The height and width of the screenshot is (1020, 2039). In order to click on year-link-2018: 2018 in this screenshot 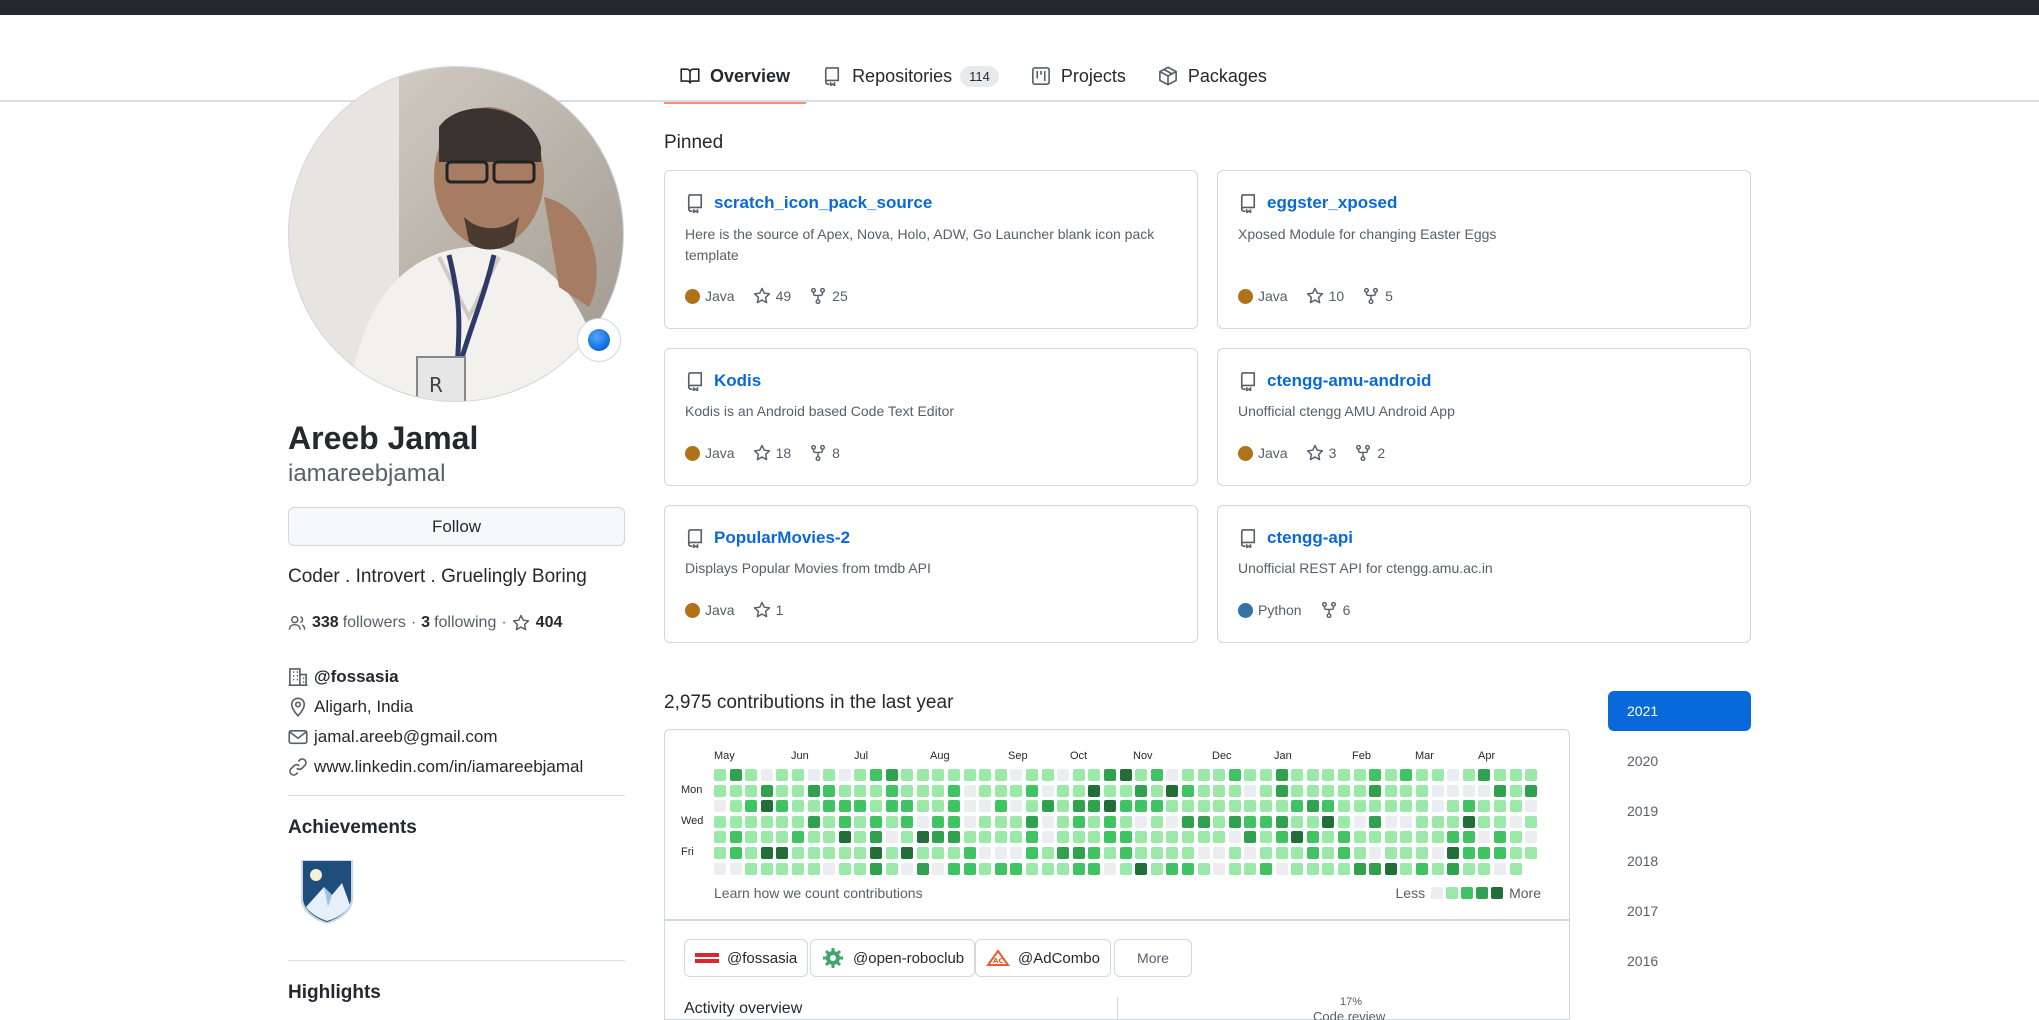, I will do `click(1679, 861)`.